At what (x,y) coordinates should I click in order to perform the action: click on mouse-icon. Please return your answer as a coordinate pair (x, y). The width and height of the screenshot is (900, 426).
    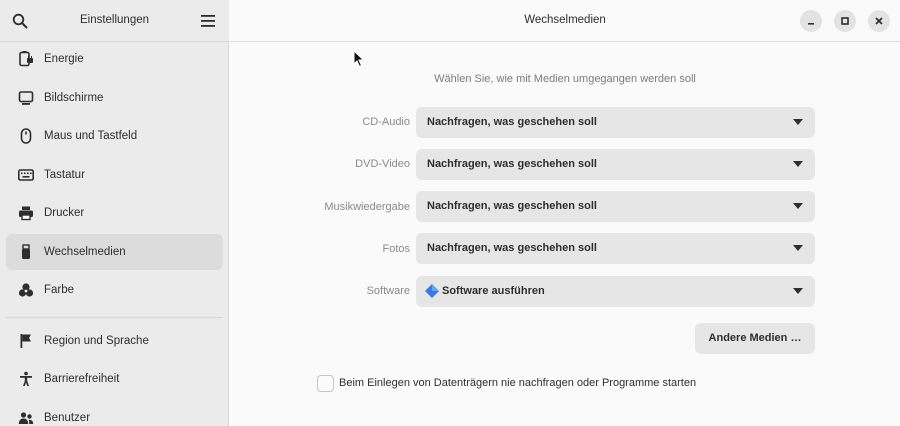
    Looking at the image, I should click on (26, 136).